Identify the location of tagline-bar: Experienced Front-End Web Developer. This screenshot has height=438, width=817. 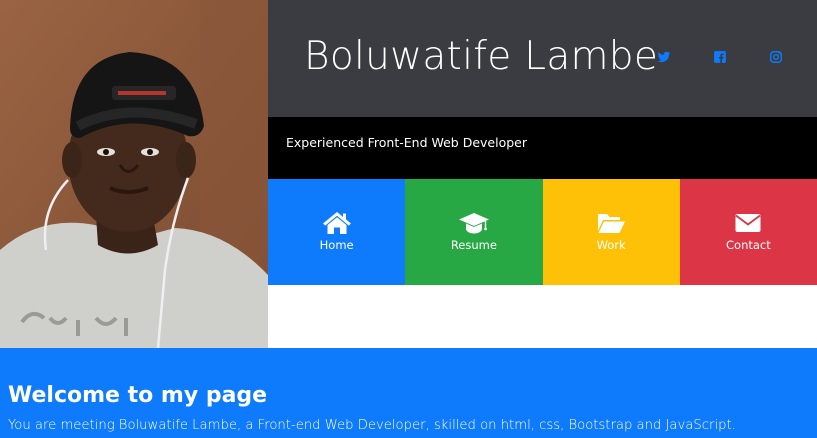
(542, 148).